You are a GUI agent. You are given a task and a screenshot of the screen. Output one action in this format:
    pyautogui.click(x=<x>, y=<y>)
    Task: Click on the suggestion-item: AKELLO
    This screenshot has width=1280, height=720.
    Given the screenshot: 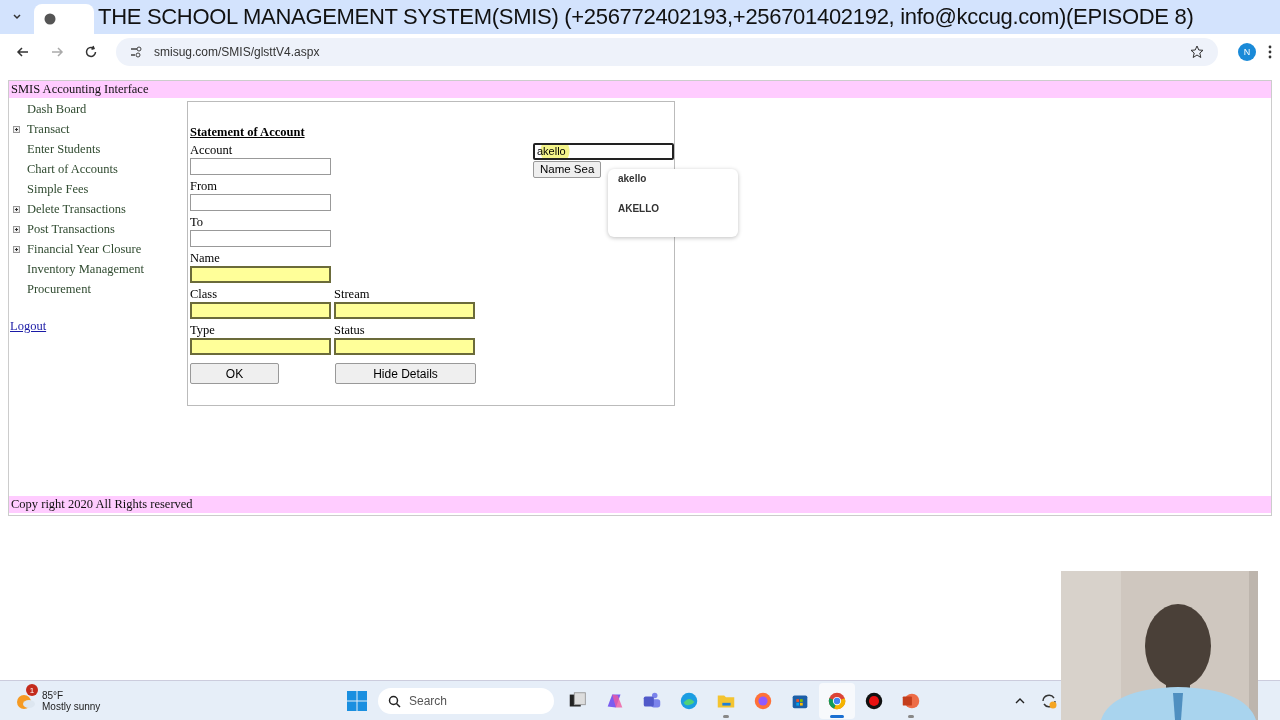 What is the action you would take?
    pyautogui.click(x=673, y=218)
    